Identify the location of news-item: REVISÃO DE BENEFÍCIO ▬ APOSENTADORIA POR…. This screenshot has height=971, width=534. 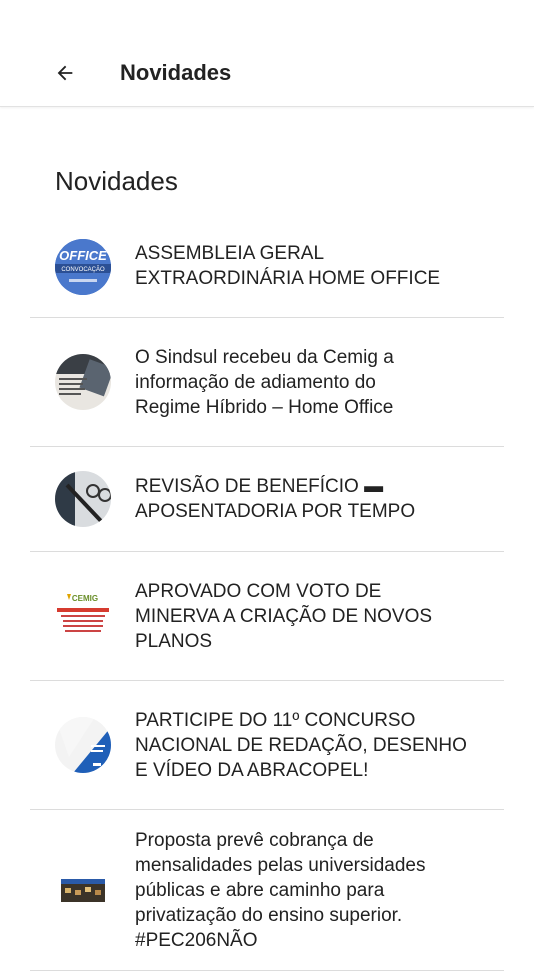
(267, 499).